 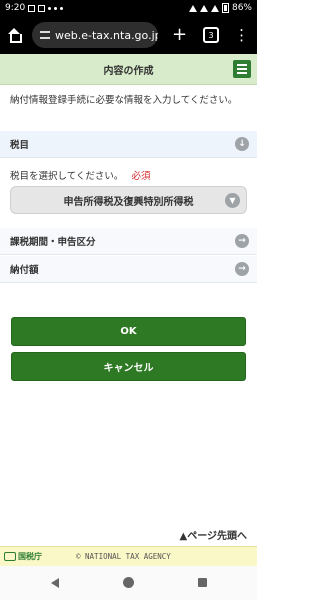 I want to click on vibrate-icon, so click(x=192, y=8).